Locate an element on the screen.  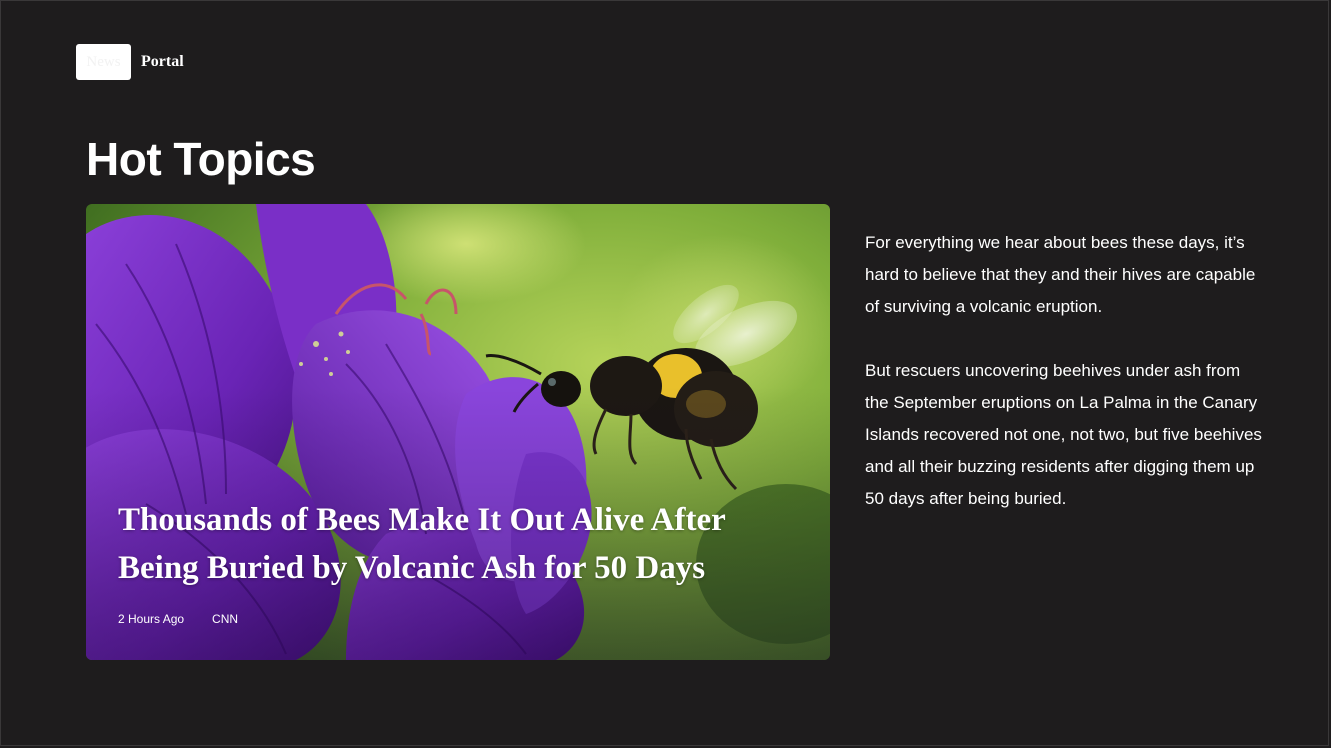
published-time: 2 Hours Ago is located at coordinates (151, 619).